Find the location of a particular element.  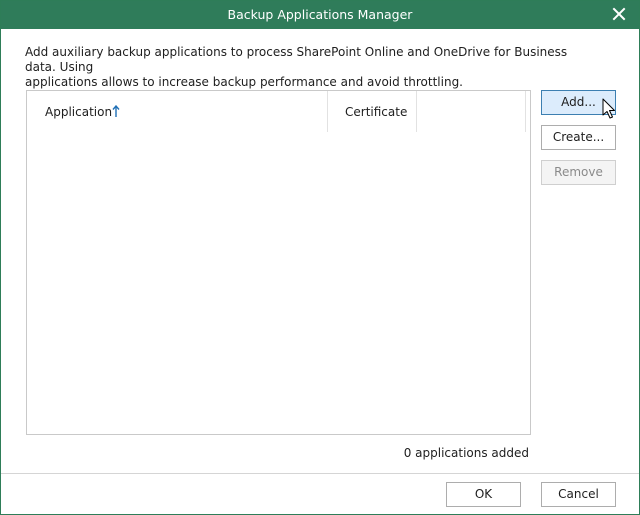

column-header-application: Application is located at coordinates (177, 111).